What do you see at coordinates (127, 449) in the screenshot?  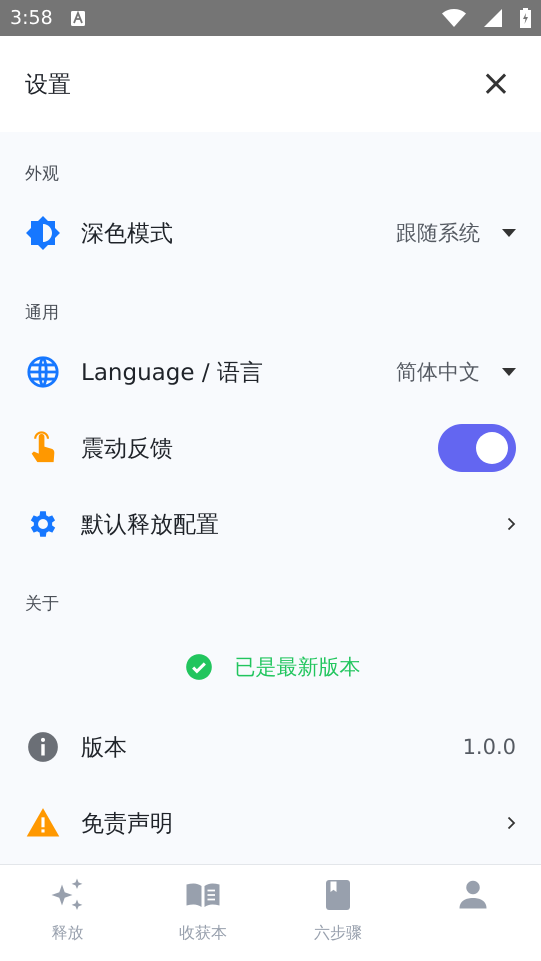 I see `setting-label: 震动反馈` at bounding box center [127, 449].